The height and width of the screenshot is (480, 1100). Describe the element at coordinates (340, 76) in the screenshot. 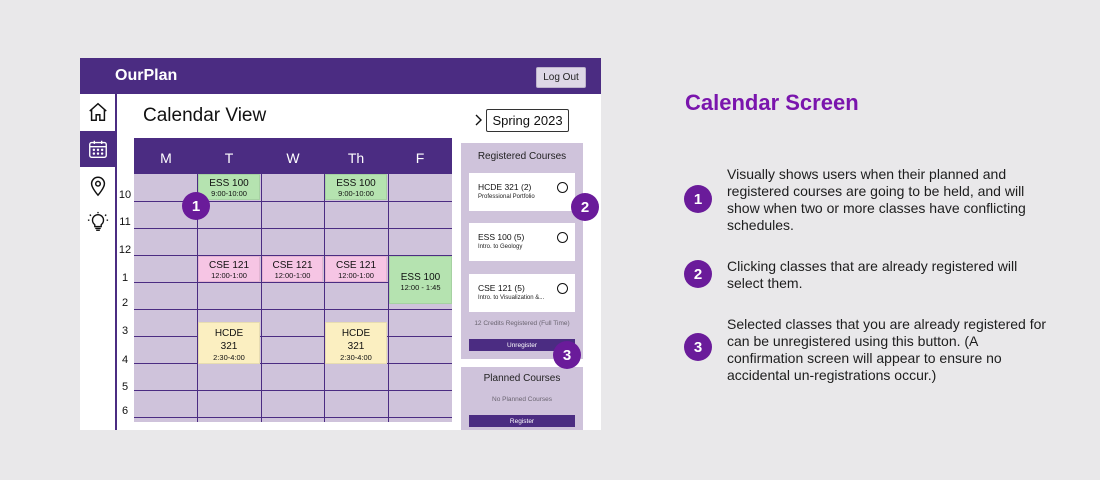

I see `top-bar: OurPlan Log Out` at that location.